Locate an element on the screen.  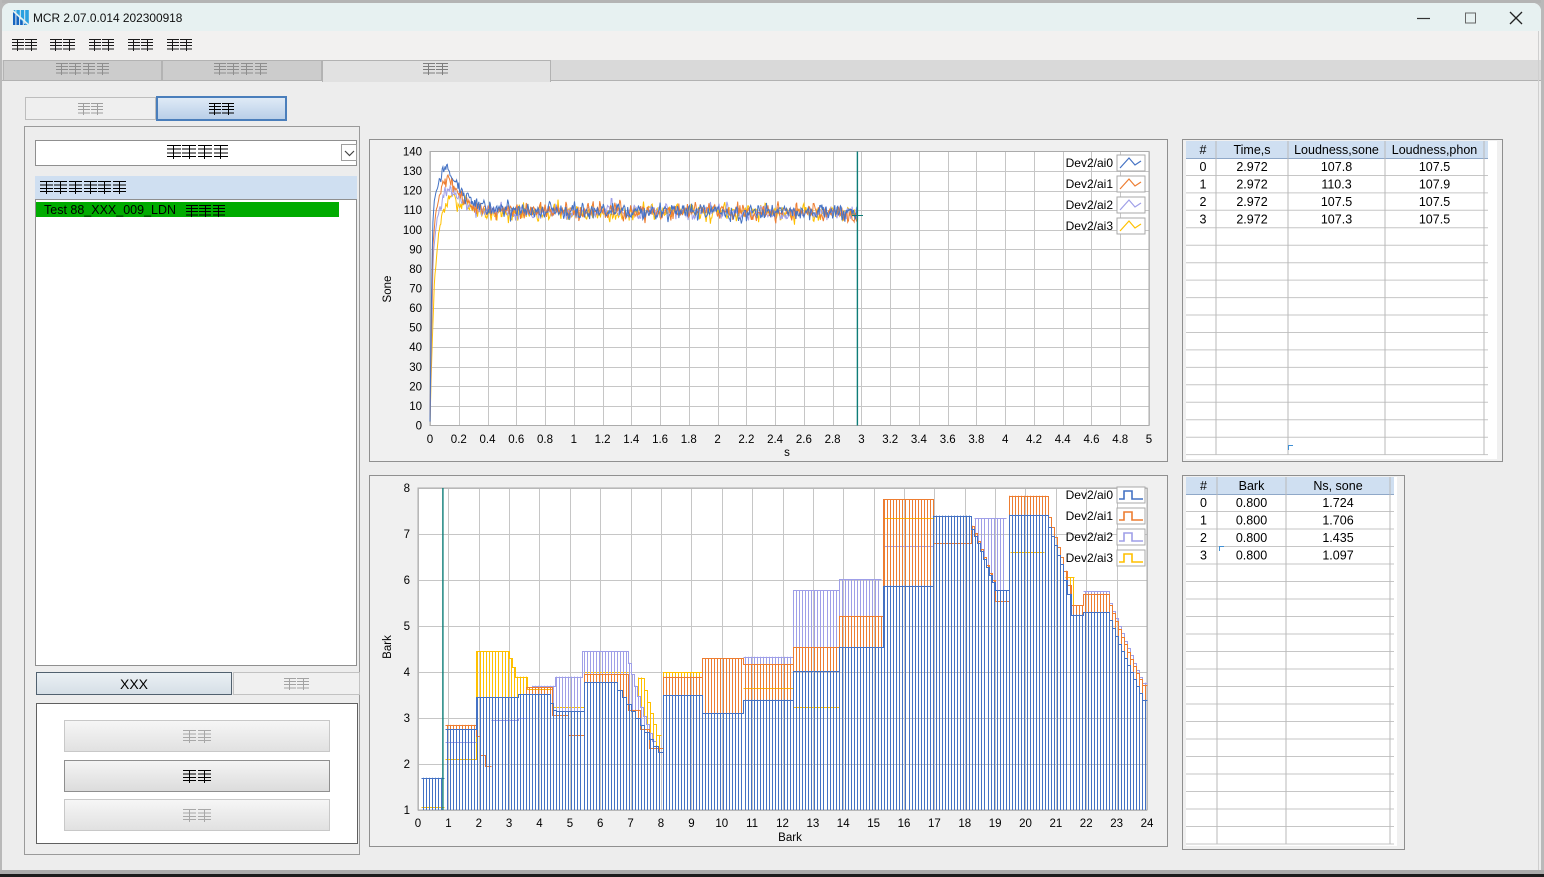
svg-text: 4.8 is located at coordinates (1120, 440).